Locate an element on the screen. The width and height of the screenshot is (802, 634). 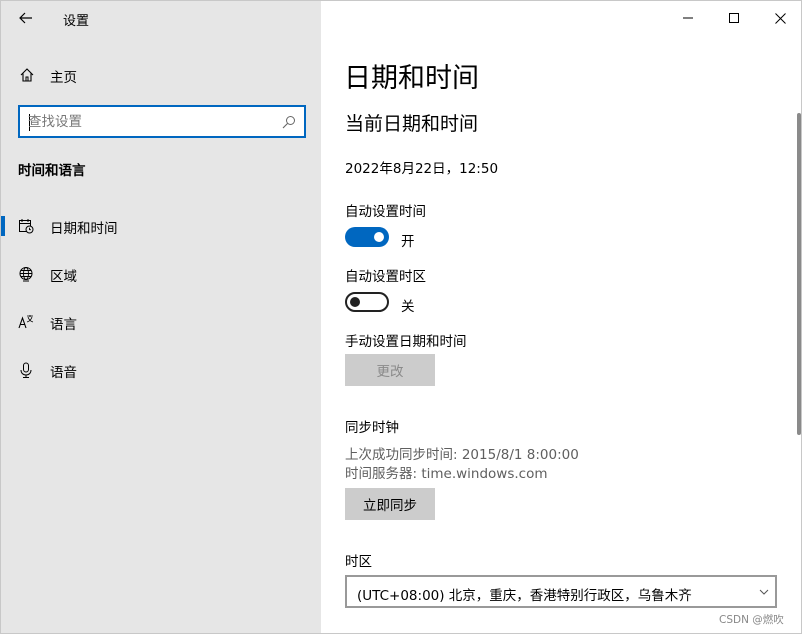
timezone-label: 时区 is located at coordinates (358, 562).